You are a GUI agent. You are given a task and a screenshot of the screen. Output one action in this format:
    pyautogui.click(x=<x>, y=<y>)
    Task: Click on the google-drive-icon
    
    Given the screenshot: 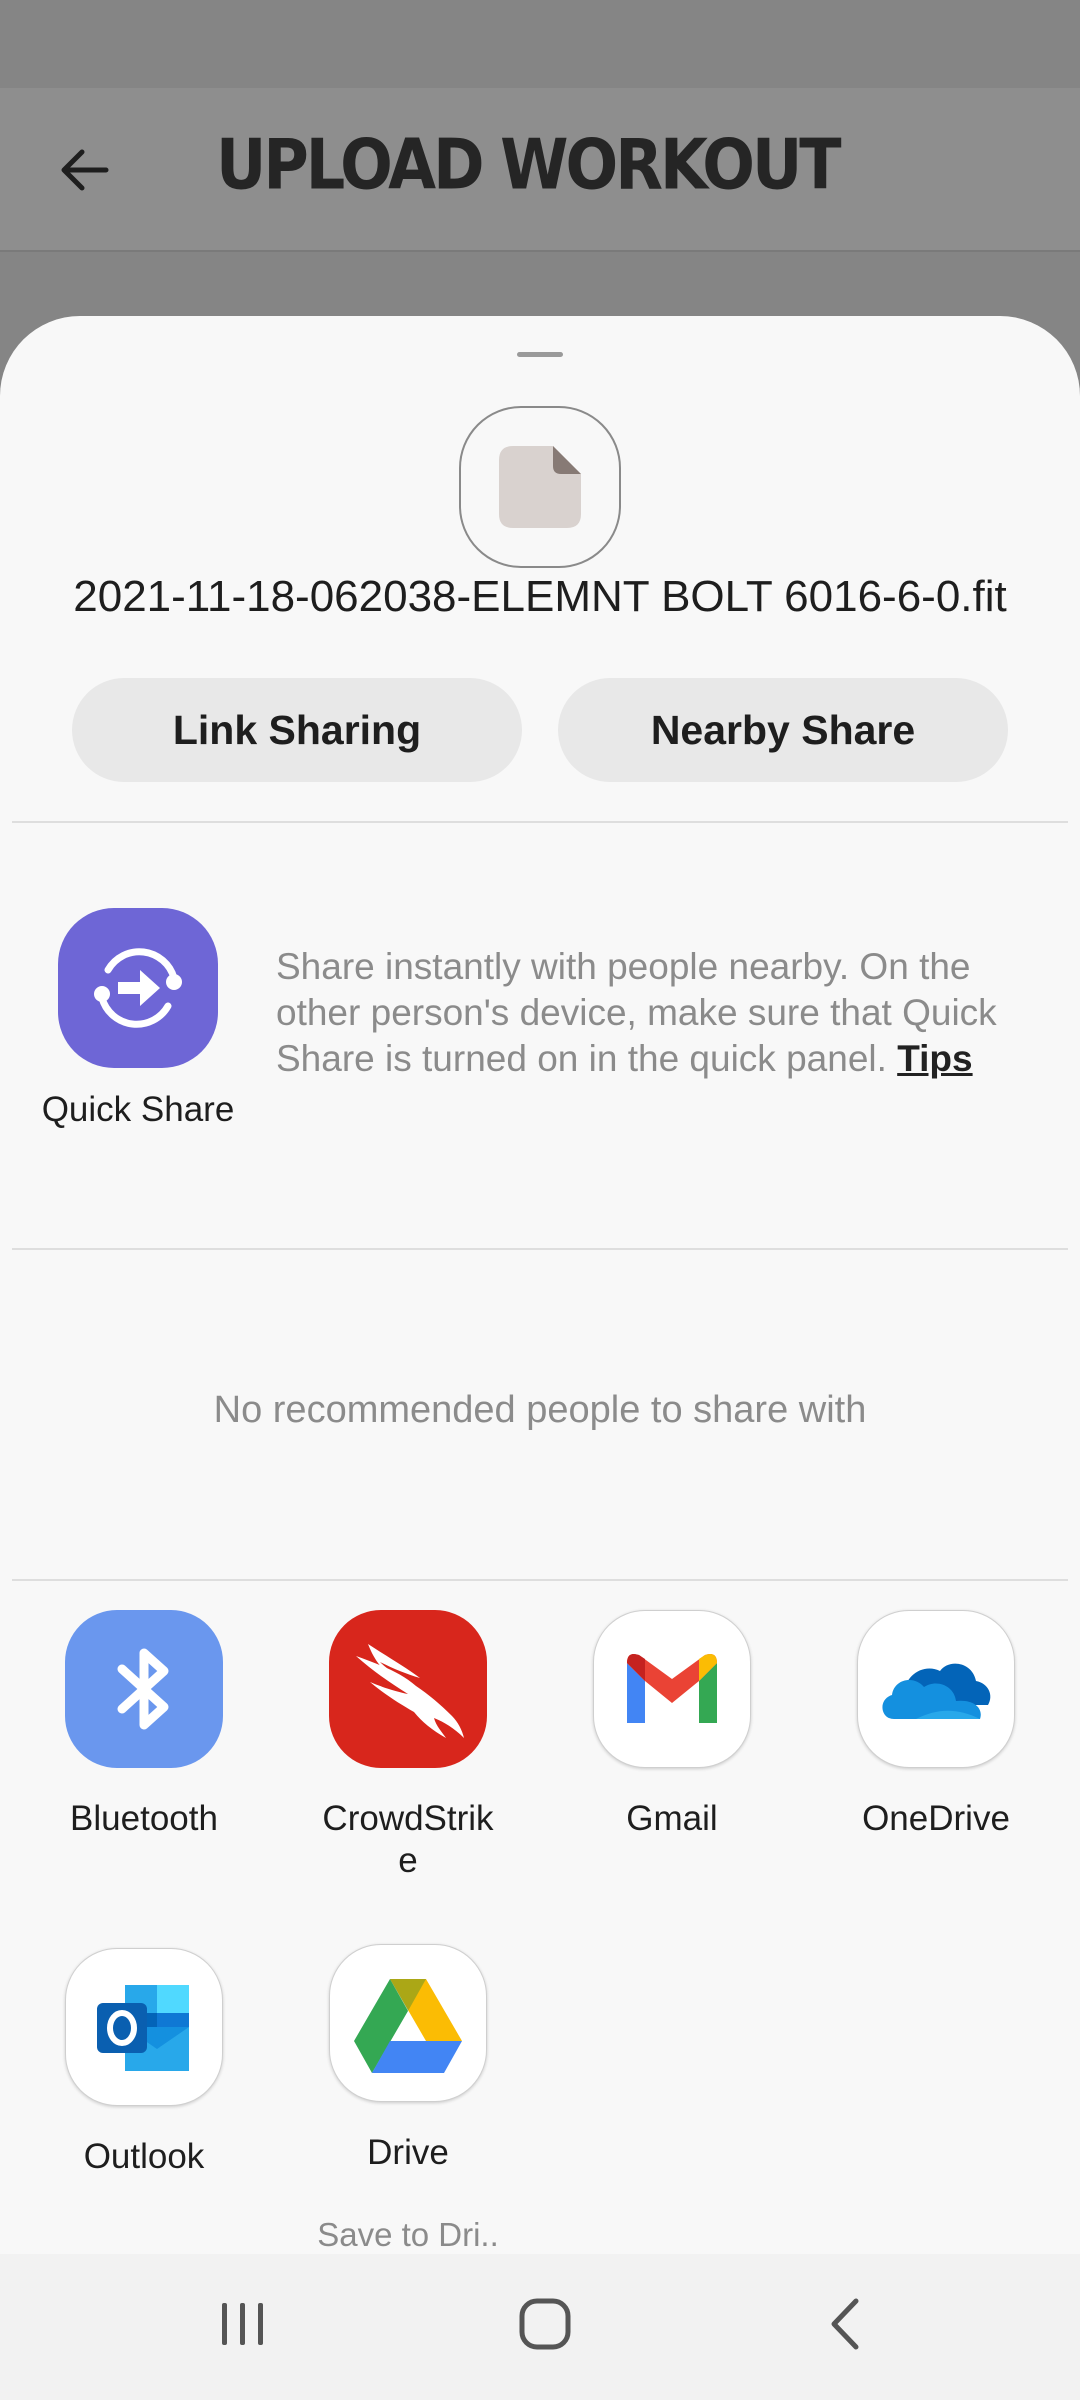 What is the action you would take?
    pyautogui.click(x=408, y=2023)
    